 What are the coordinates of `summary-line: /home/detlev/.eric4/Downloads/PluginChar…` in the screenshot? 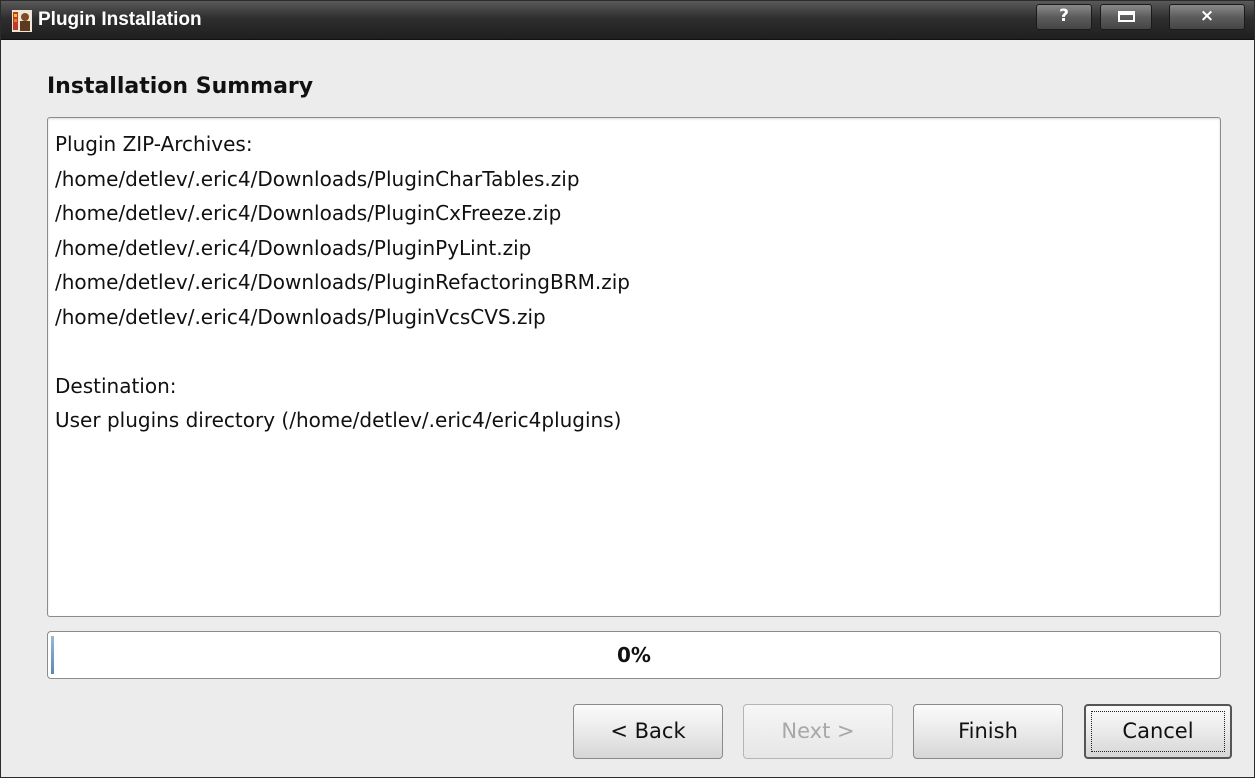 It's located at (317, 178).